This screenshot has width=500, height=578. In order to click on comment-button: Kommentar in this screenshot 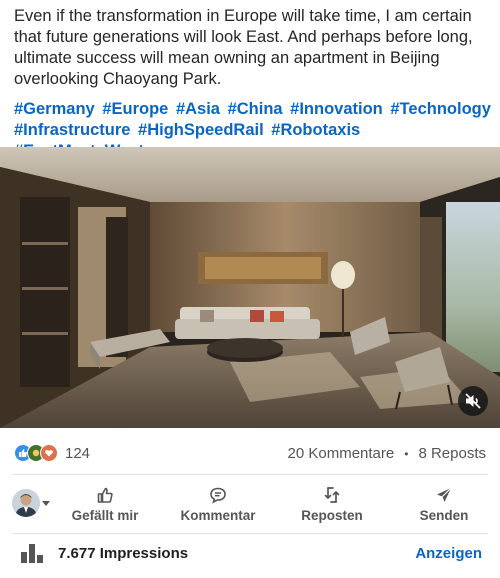, I will do `click(218, 504)`.